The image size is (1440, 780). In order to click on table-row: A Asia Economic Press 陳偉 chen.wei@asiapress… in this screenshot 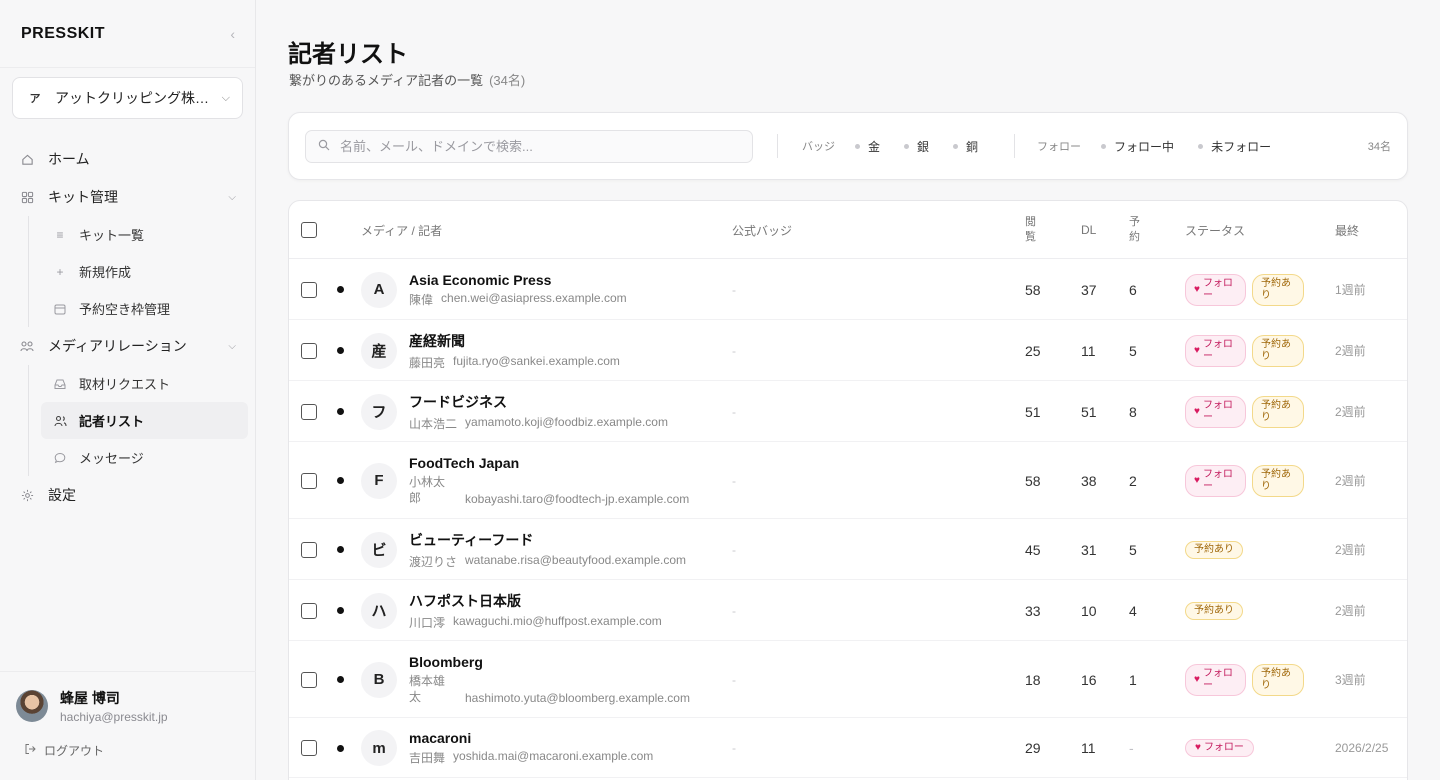, I will do `click(848, 289)`.